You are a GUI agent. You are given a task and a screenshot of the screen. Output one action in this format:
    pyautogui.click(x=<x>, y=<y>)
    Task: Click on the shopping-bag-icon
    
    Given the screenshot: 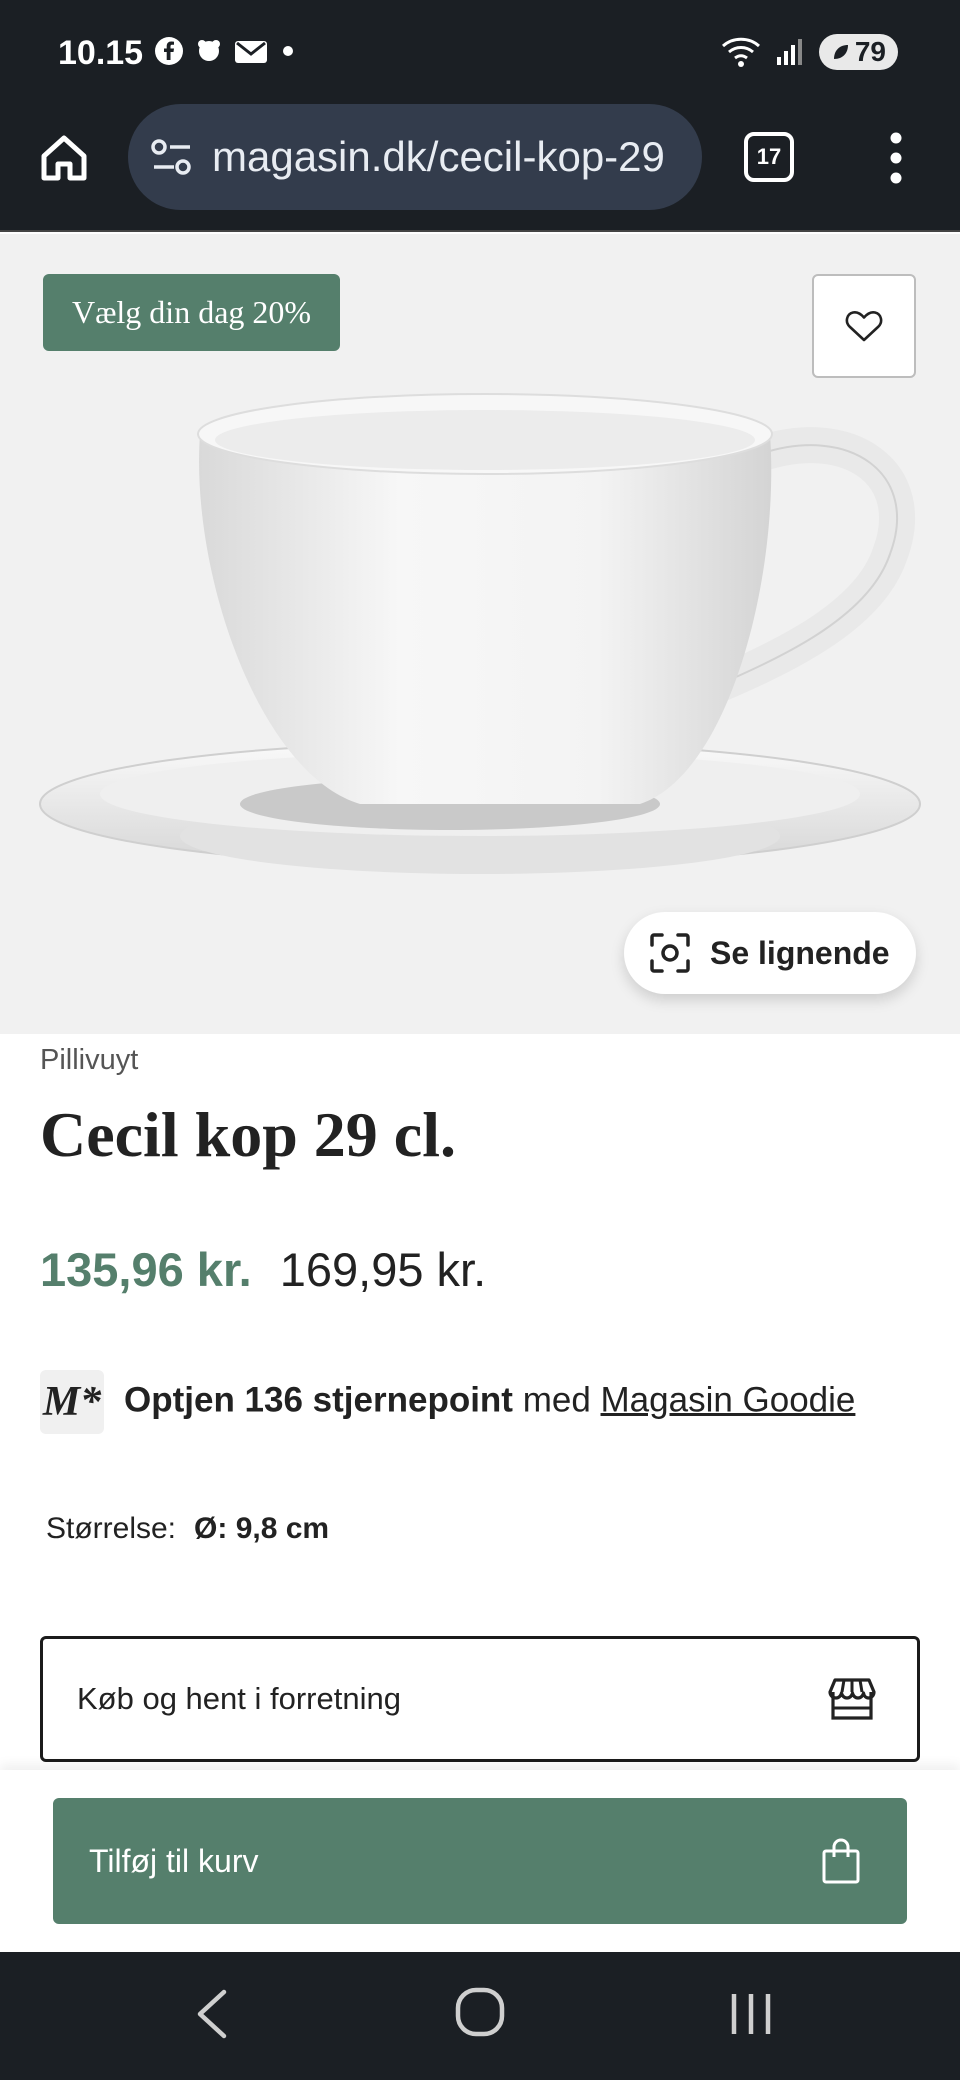 What is the action you would take?
    pyautogui.click(x=841, y=1861)
    